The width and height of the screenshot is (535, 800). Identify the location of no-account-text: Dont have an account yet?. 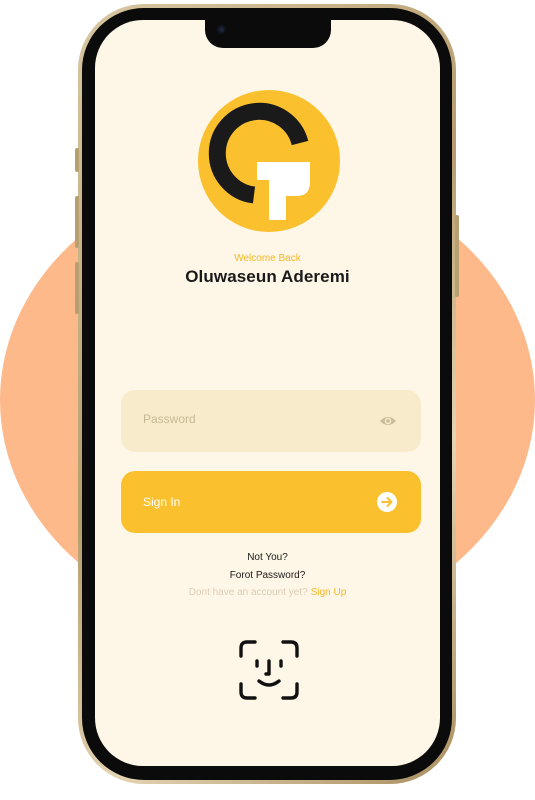
(248, 592).